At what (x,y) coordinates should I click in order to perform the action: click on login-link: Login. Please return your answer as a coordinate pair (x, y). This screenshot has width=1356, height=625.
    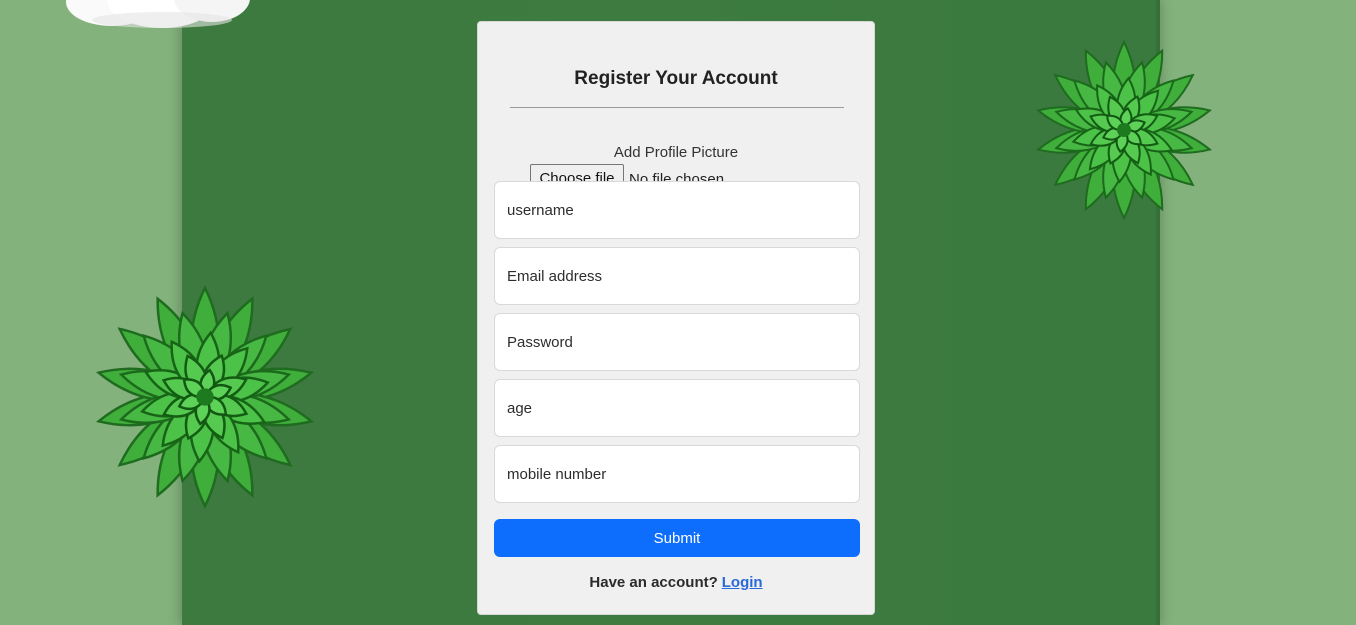
    Looking at the image, I should click on (742, 582).